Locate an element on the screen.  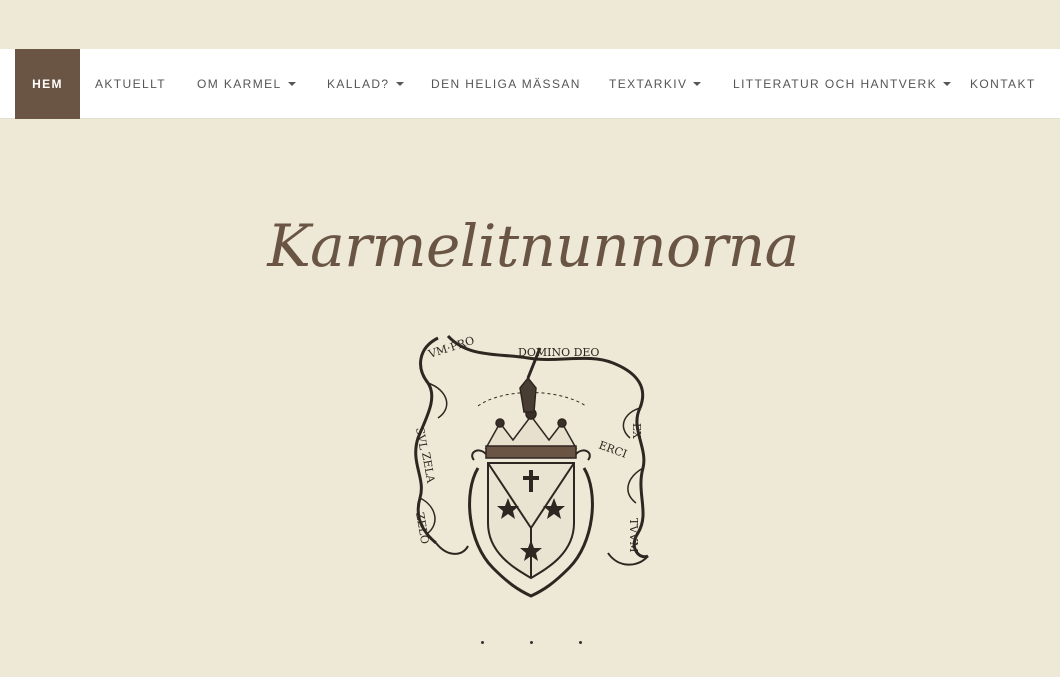
svg-text: TVVM is located at coordinates (633, 535).